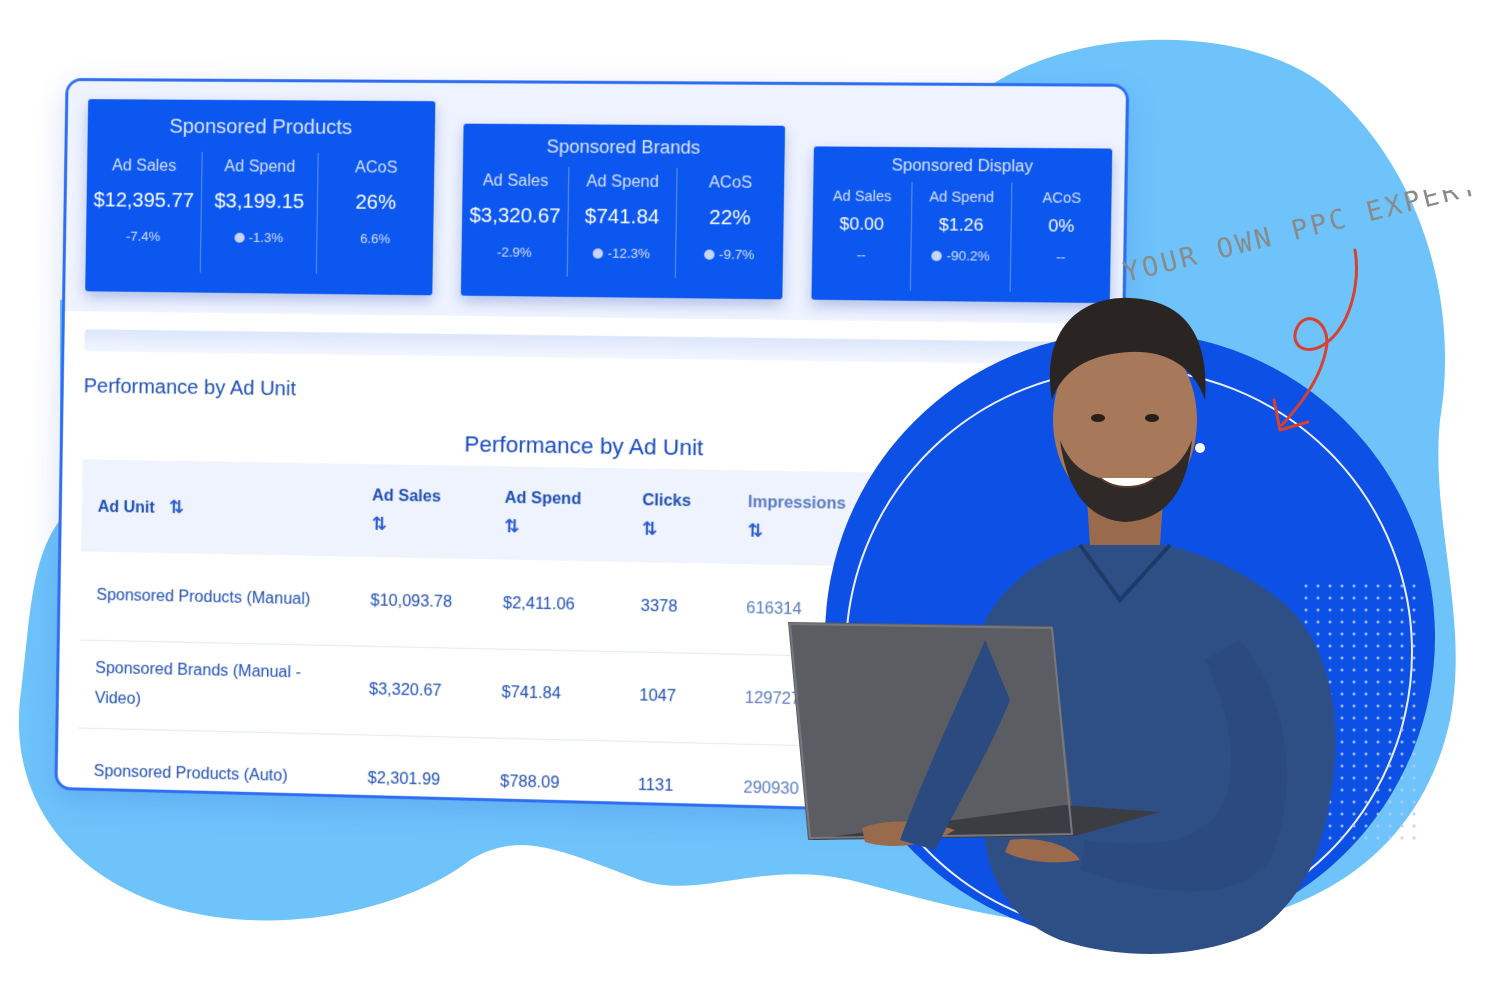  I want to click on metric-change: -9.7%, so click(729, 254).